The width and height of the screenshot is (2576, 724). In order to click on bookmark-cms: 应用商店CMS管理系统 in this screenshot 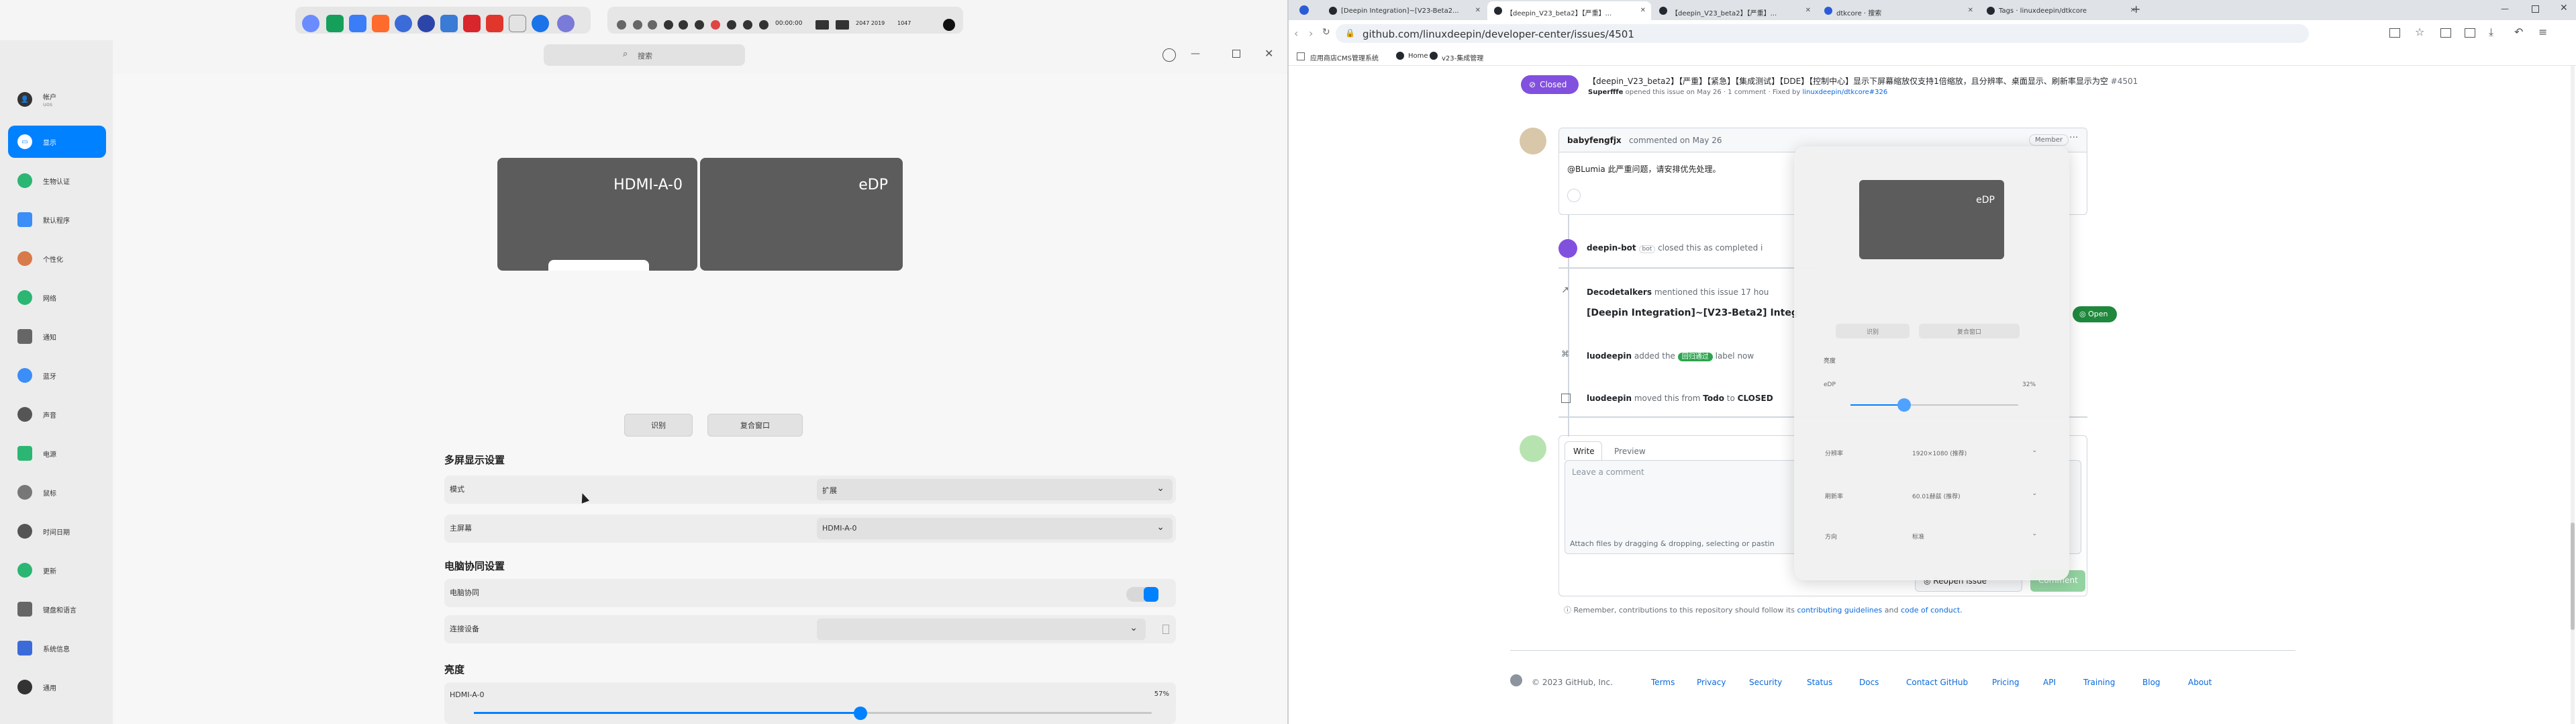, I will do `click(1344, 57)`.